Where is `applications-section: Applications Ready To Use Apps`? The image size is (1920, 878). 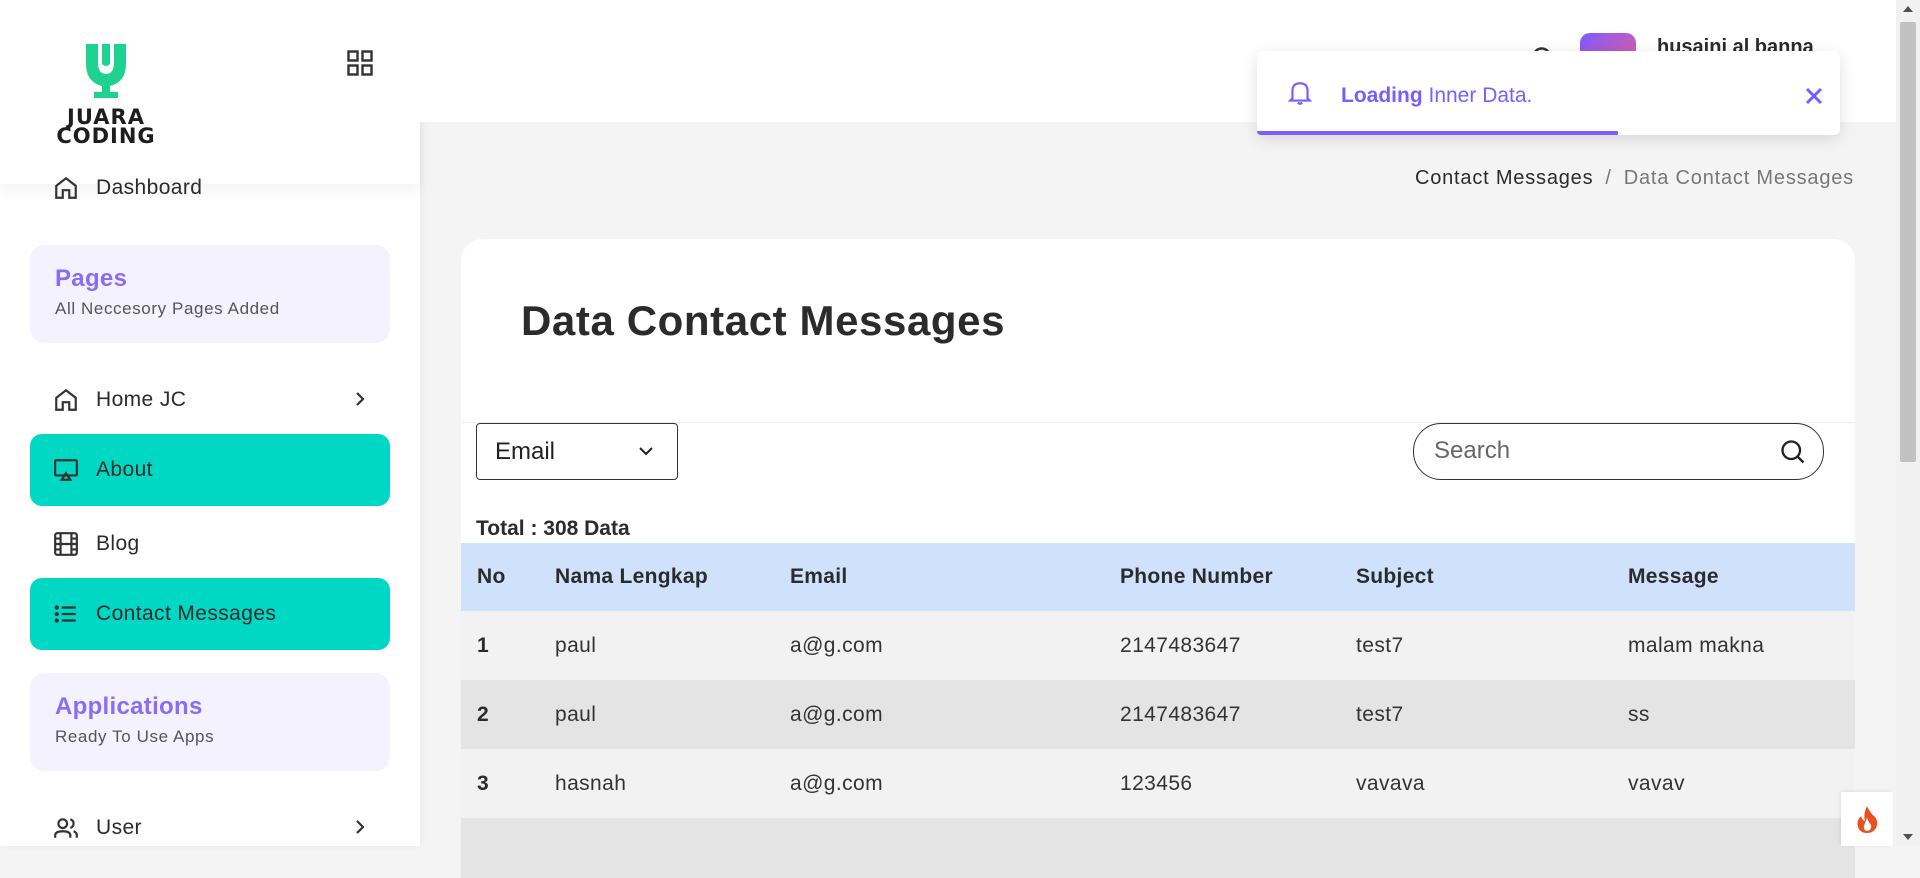
applications-section: Applications Ready To Use Apps is located at coordinates (210, 722).